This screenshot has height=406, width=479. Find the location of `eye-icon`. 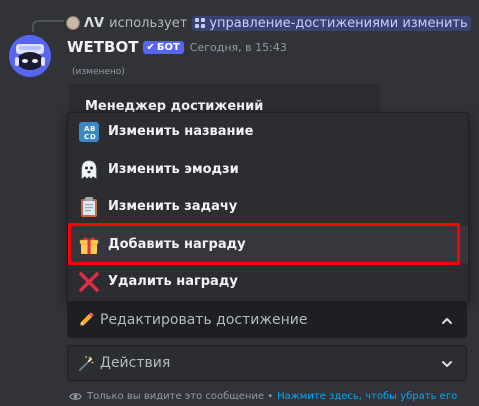

eye-icon is located at coordinates (75, 396).